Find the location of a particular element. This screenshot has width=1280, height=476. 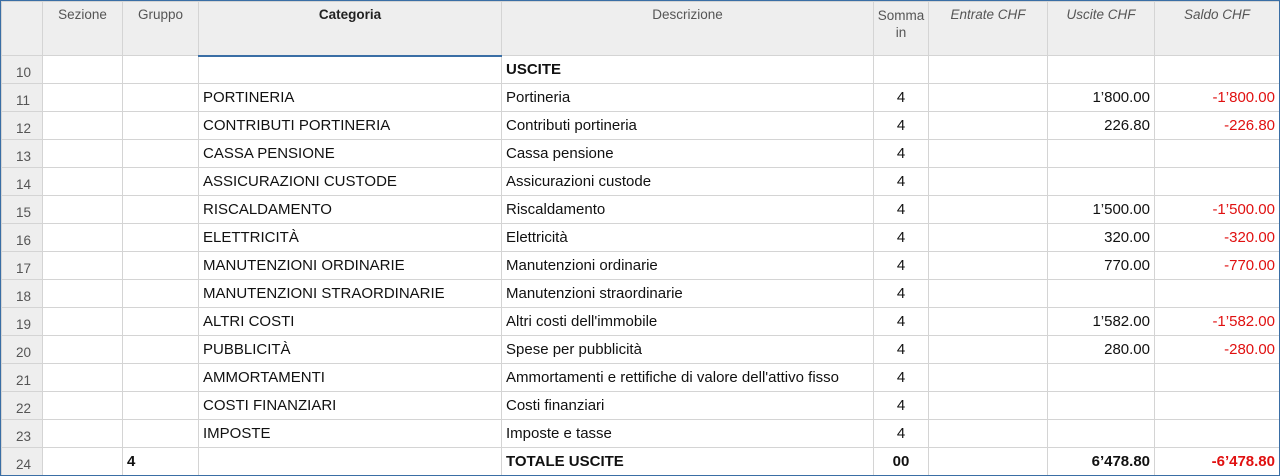

cell-gruppo: 4 is located at coordinates (160, 461).